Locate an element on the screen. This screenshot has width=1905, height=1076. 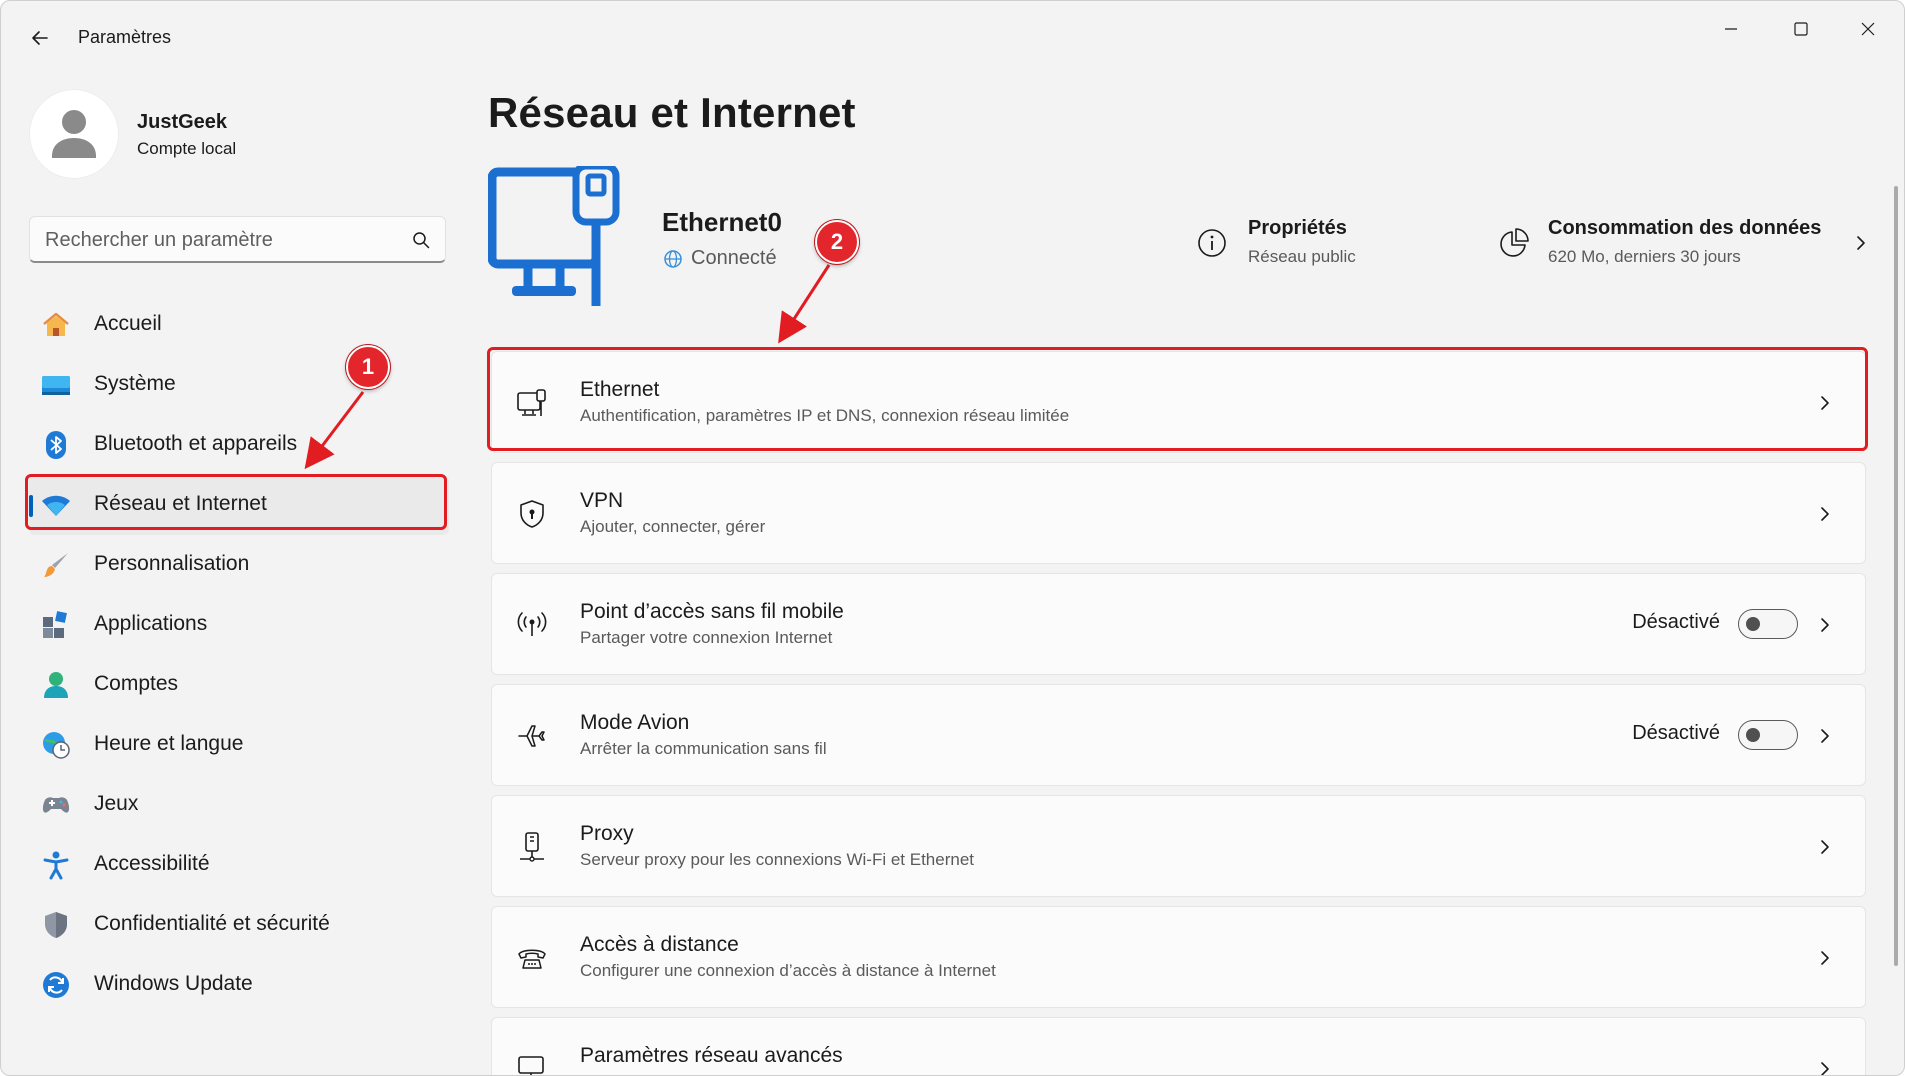
sidebar-item-accueil: Accueil is located at coordinates (239, 325).